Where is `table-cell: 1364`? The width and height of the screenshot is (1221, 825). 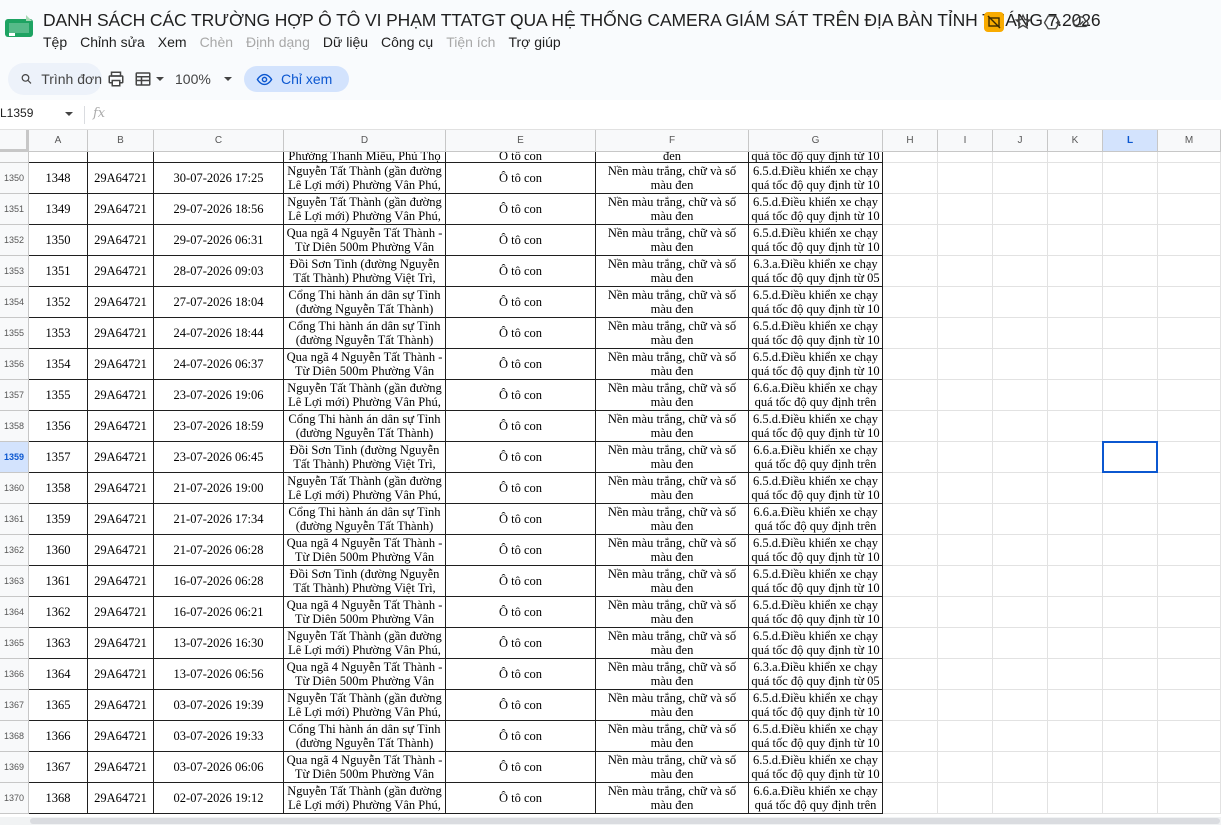 table-cell: 1364 is located at coordinates (58, 674).